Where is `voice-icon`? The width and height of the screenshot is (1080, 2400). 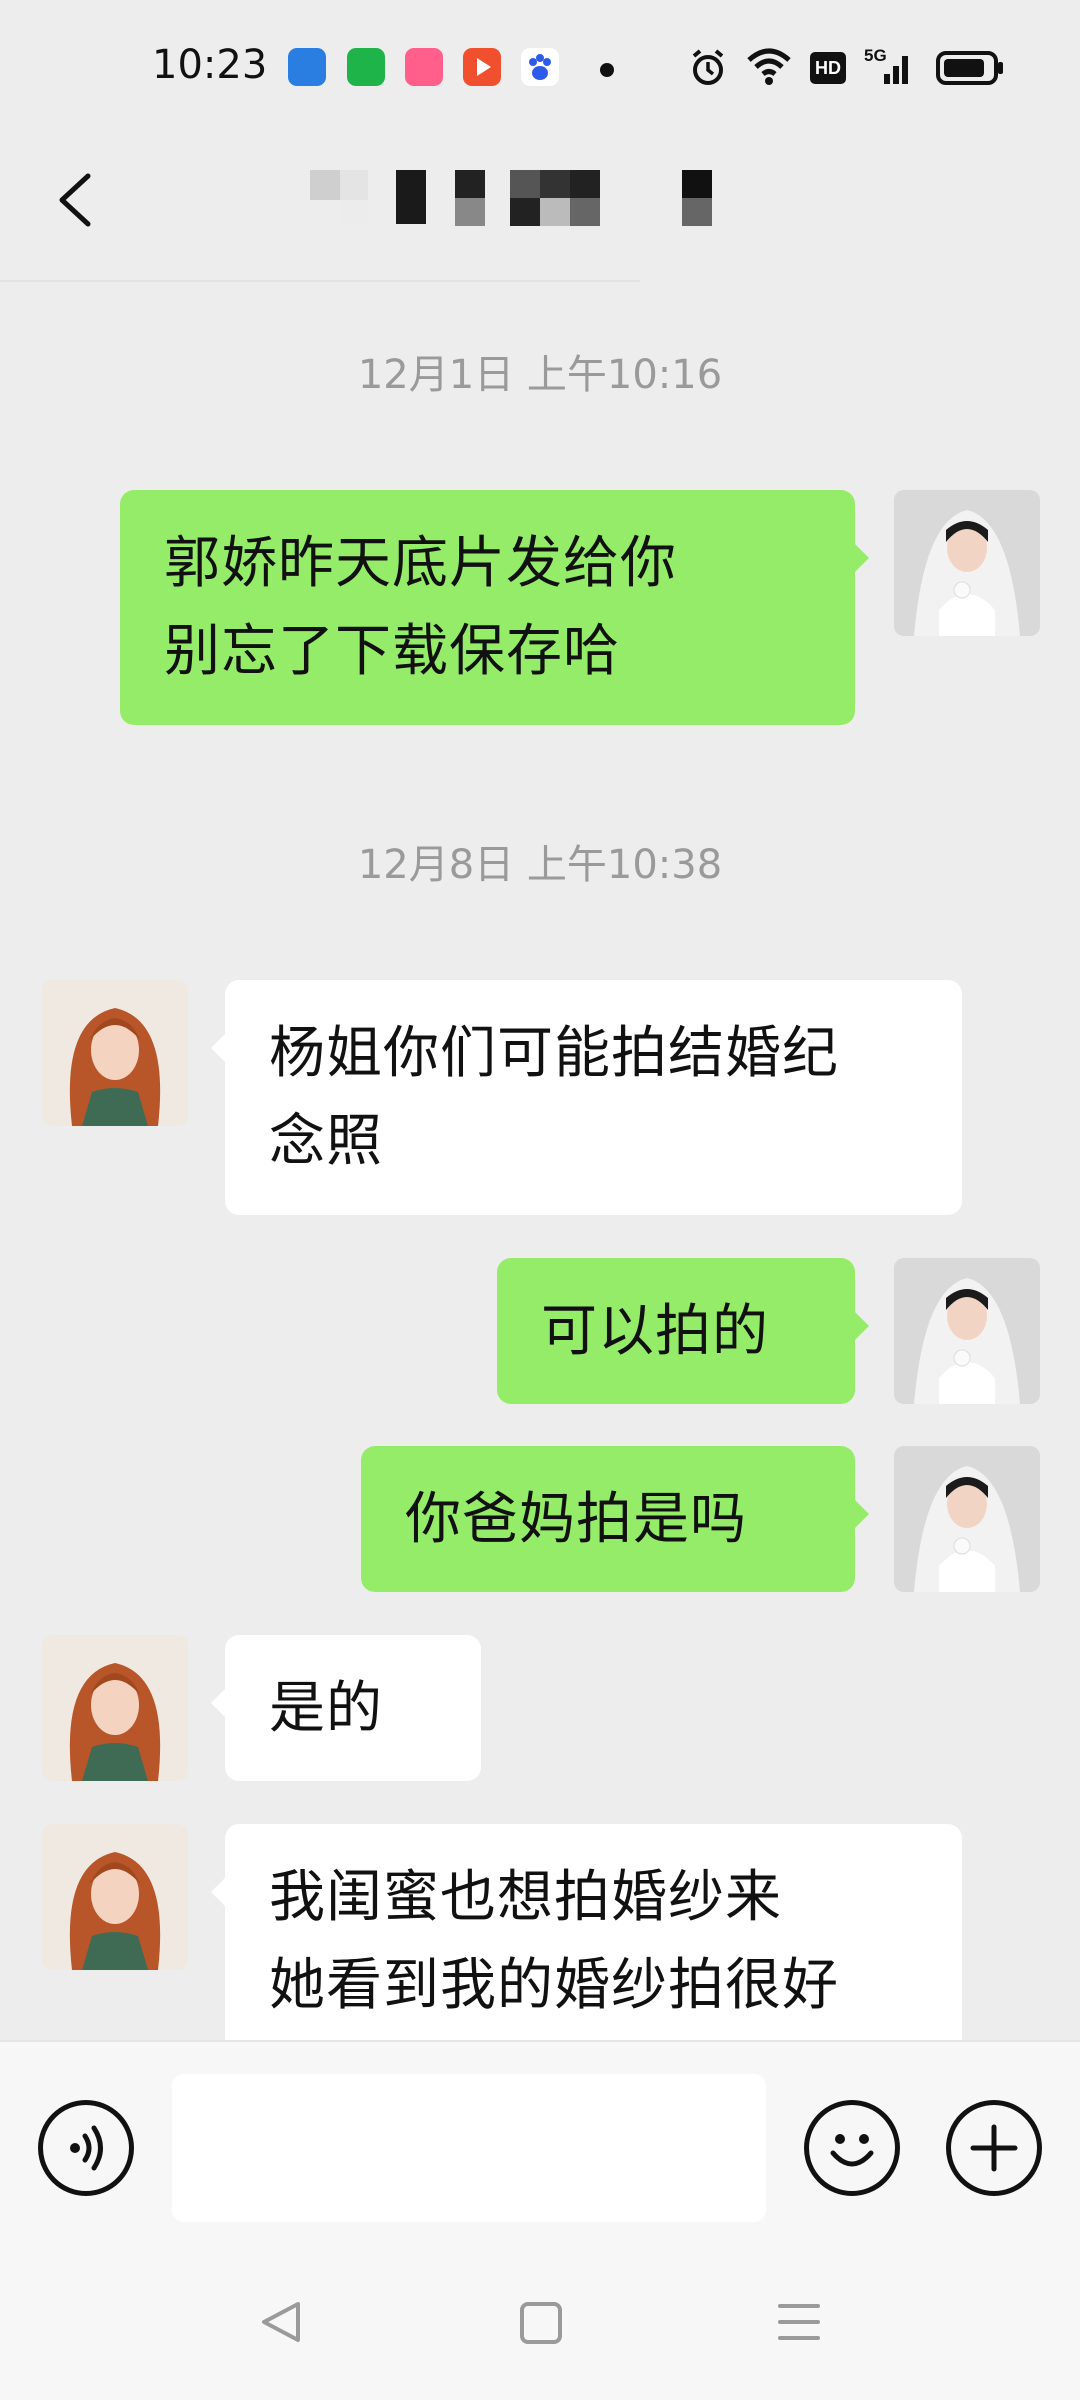
voice-icon is located at coordinates (86, 2148).